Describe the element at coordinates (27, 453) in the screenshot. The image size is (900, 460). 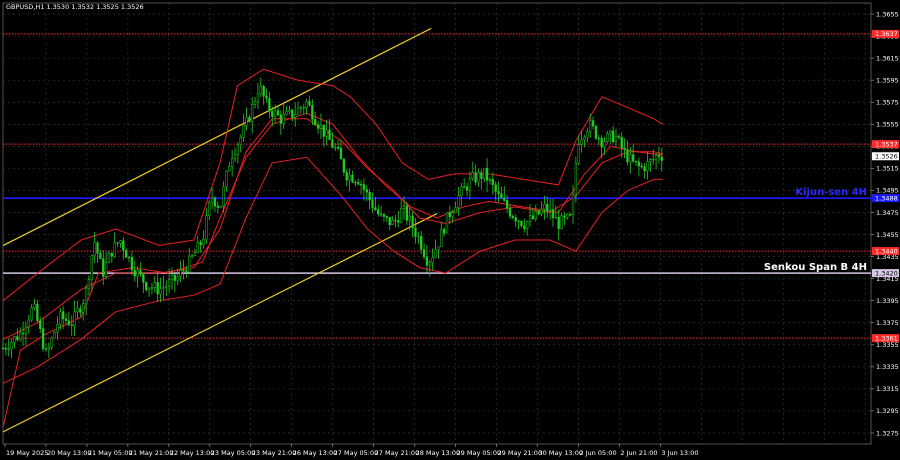
I see `x-tick-label: 19 May 2025` at that location.